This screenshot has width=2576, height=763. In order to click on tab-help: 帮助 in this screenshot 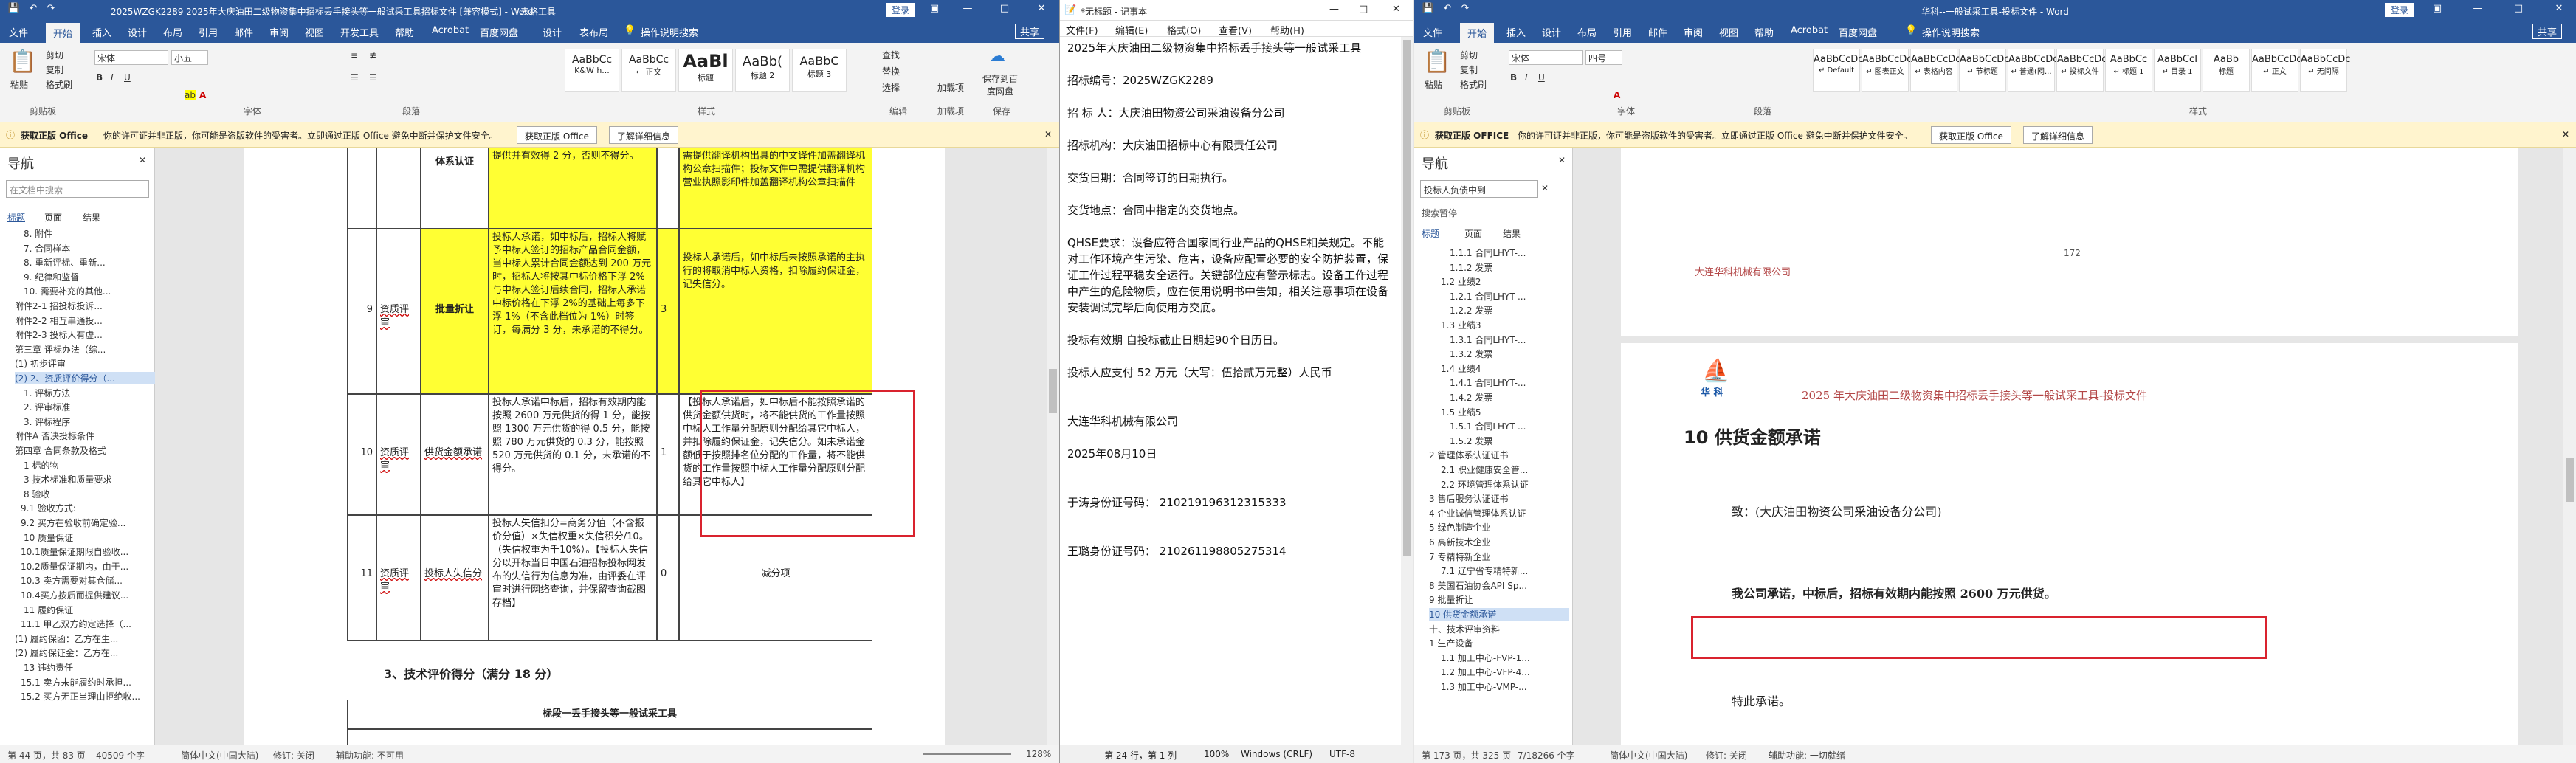, I will do `click(405, 32)`.